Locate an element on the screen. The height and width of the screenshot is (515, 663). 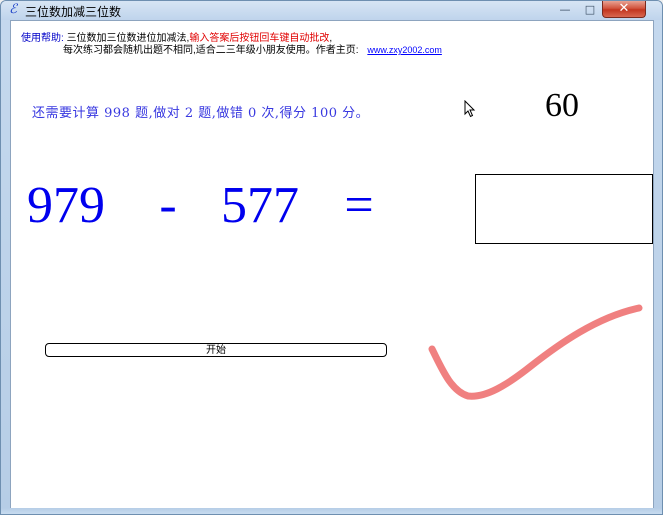
minimize-icon: — is located at coordinates (565, 9).